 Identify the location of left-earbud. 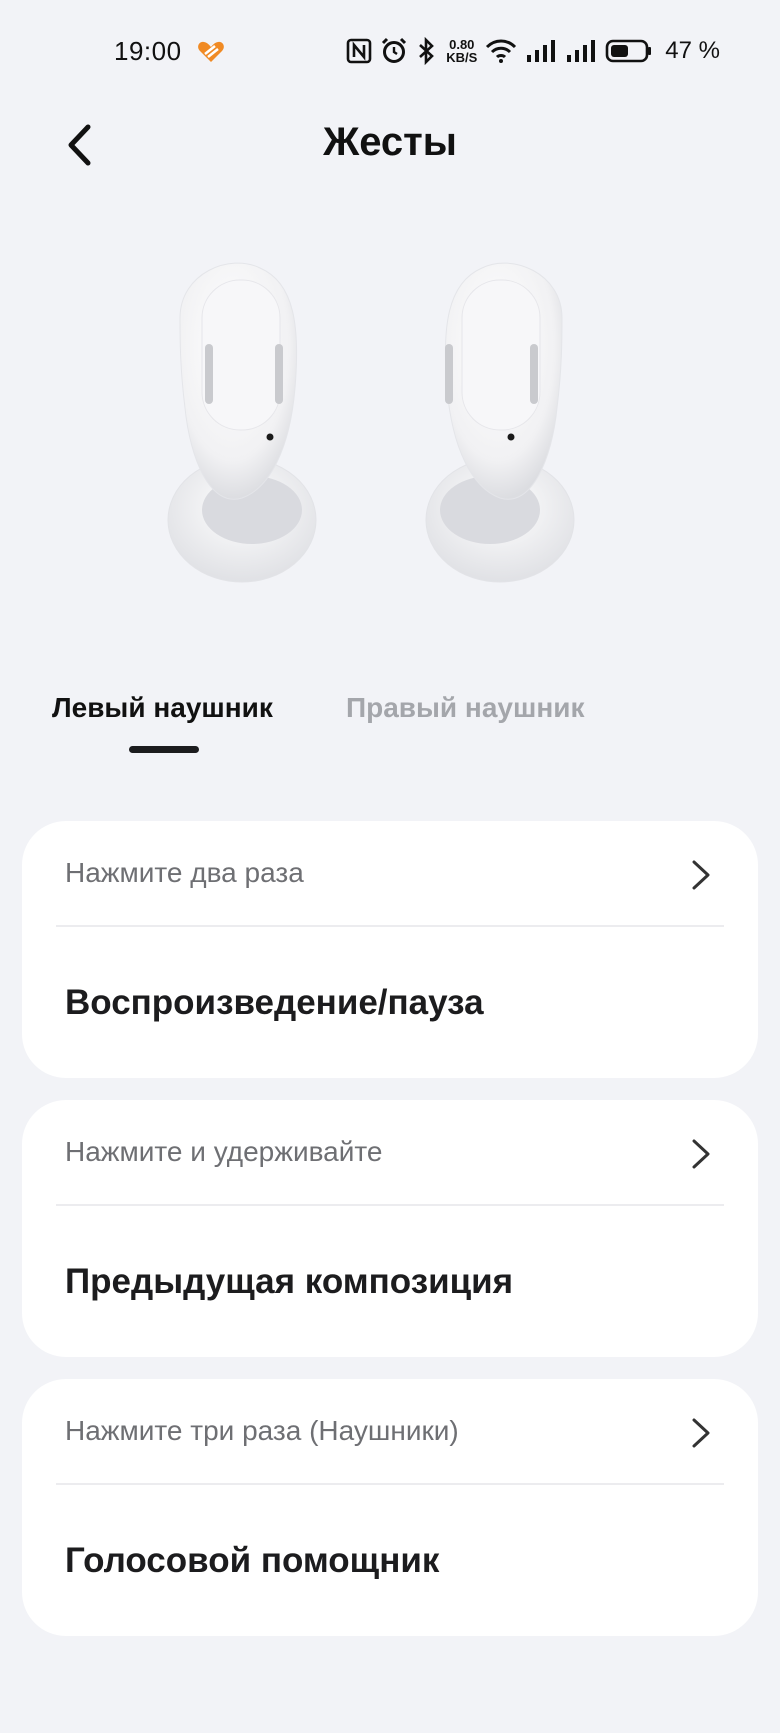
(242, 422).